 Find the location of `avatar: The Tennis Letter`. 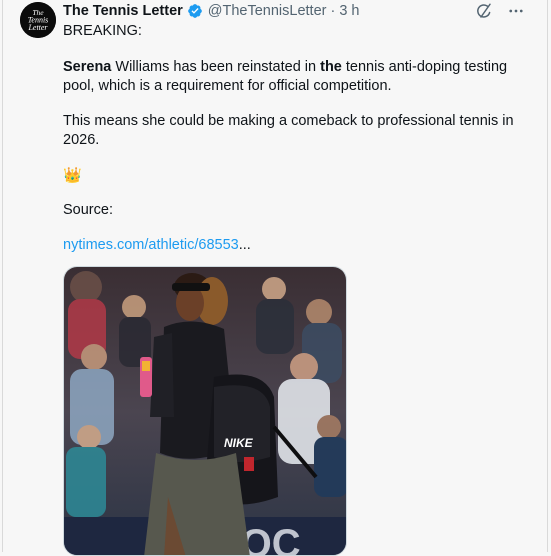

avatar: The Tennis Letter is located at coordinates (38, 20).